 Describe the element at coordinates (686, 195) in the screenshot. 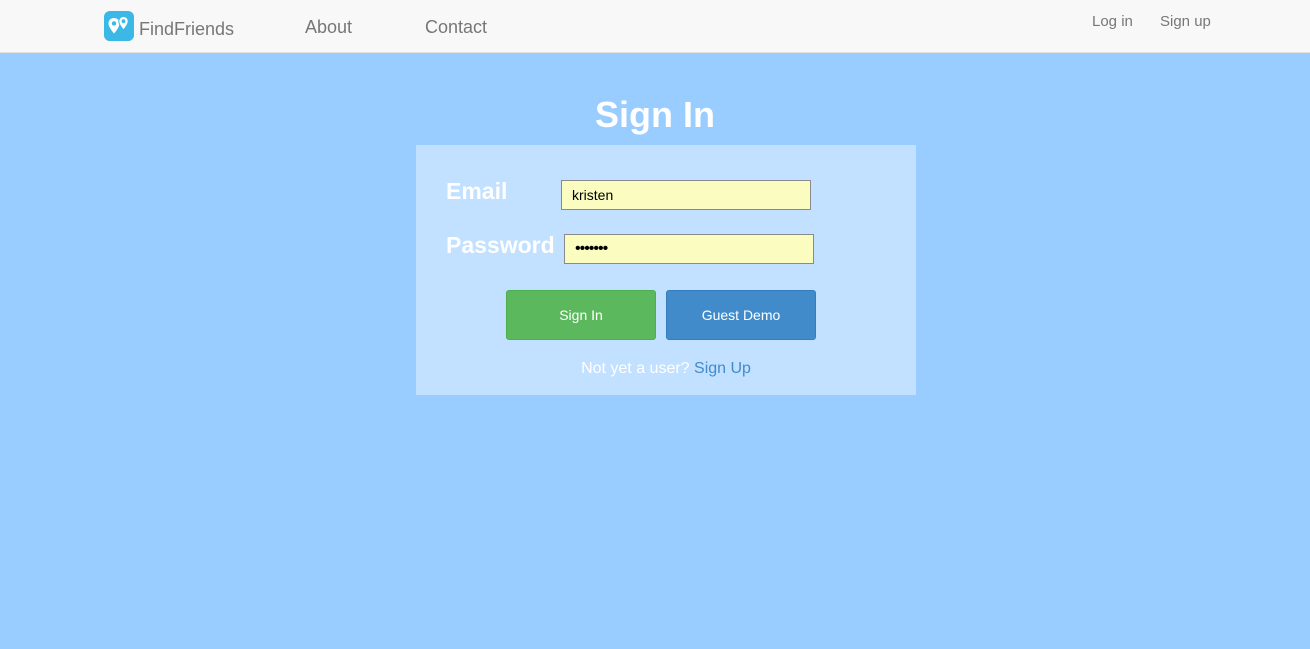

I see `email-field` at that location.